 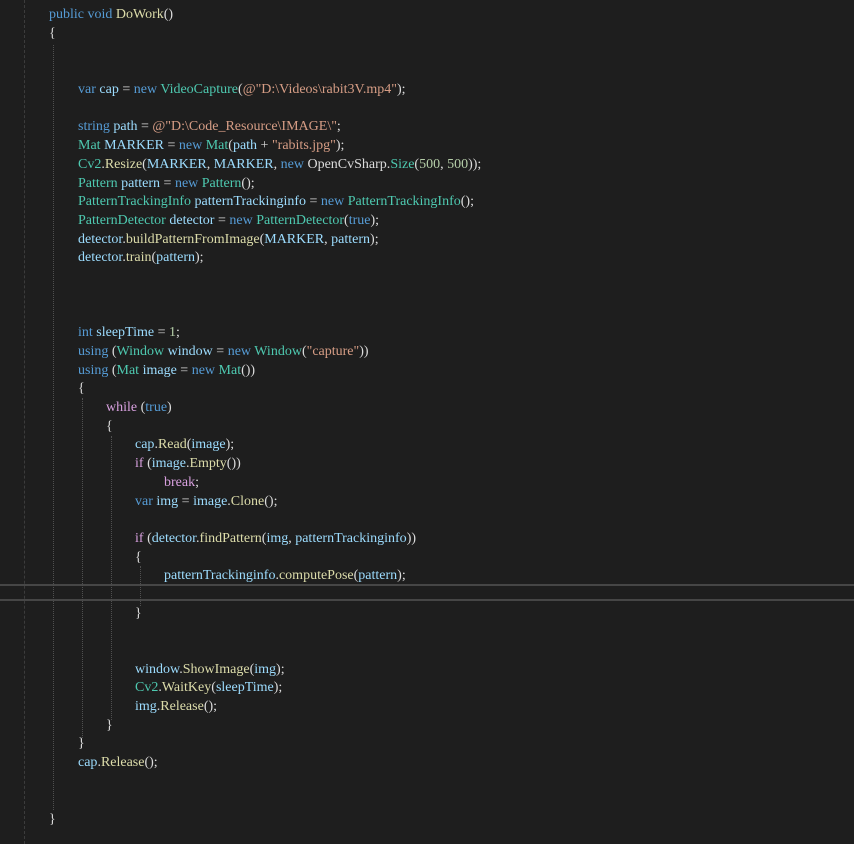 I want to click on code-token: ;, so click(x=178, y=332).